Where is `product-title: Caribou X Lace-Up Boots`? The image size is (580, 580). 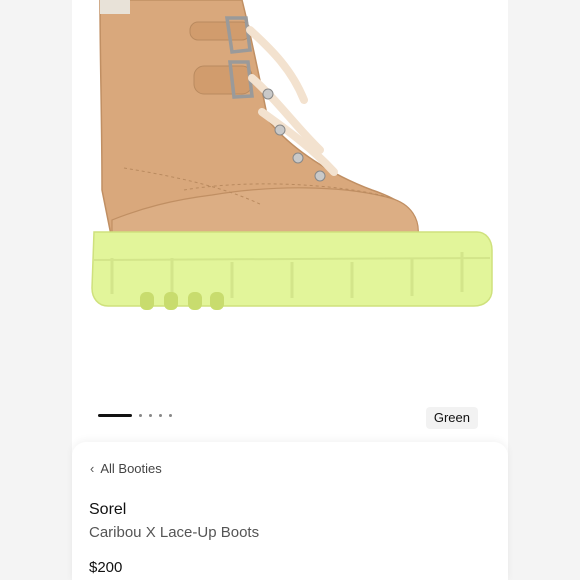
product-title: Caribou X Lace-Up Boots is located at coordinates (174, 532).